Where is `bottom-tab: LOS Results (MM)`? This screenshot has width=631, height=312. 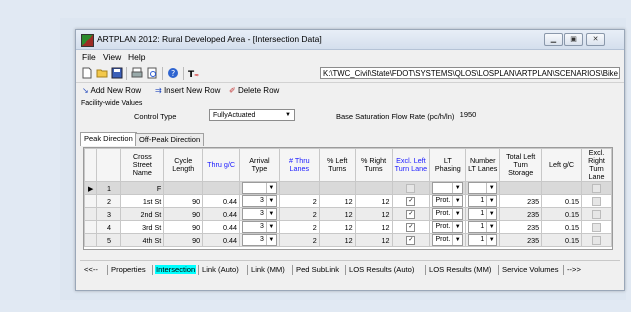 bottom-tab: LOS Results (MM) is located at coordinates (460, 269).